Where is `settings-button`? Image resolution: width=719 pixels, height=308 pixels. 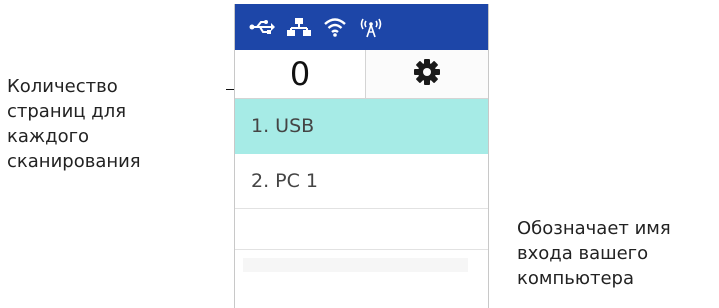 settings-button is located at coordinates (427, 74).